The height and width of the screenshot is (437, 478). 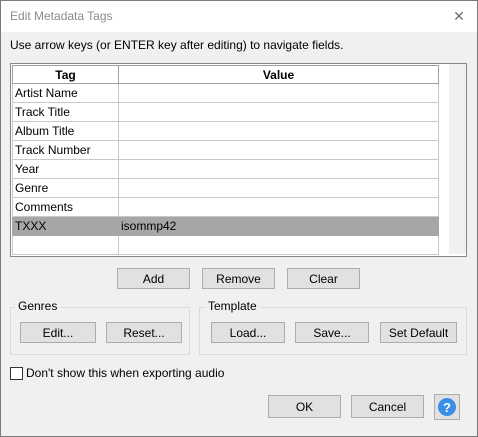 What do you see at coordinates (387, 406) in the screenshot?
I see `cancel-button: Cancel` at bounding box center [387, 406].